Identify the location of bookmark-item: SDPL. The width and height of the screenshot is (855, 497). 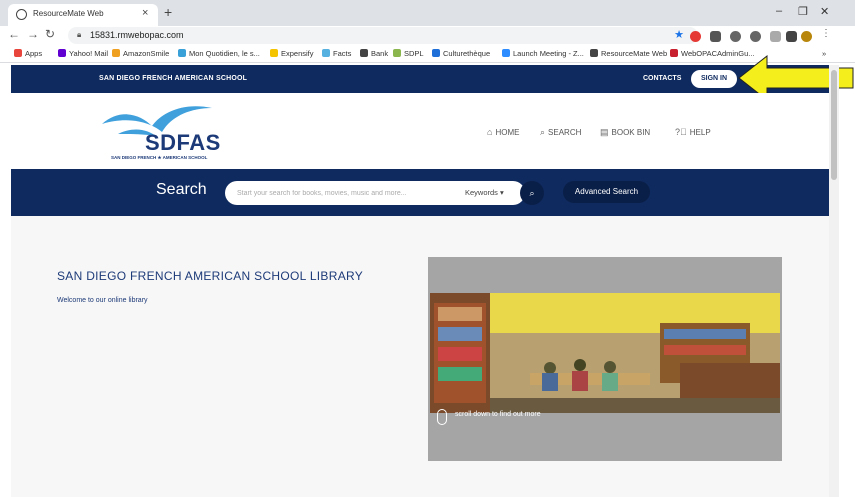
(408, 53).